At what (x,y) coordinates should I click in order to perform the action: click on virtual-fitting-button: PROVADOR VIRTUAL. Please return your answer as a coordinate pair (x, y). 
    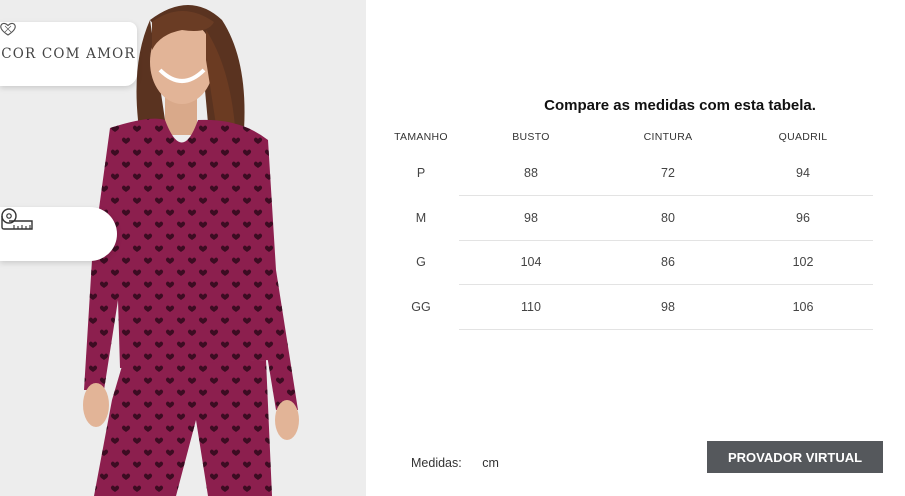
    Looking at the image, I should click on (795, 457).